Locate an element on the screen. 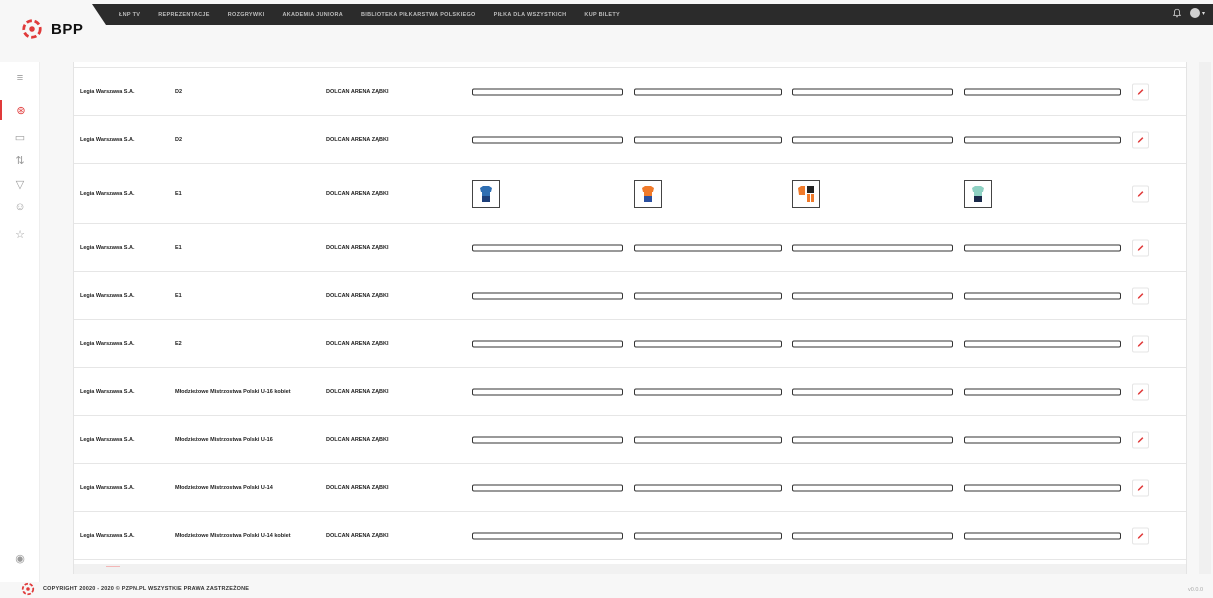 This screenshot has height=598, width=1213. kit-away-icon is located at coordinates (648, 193).